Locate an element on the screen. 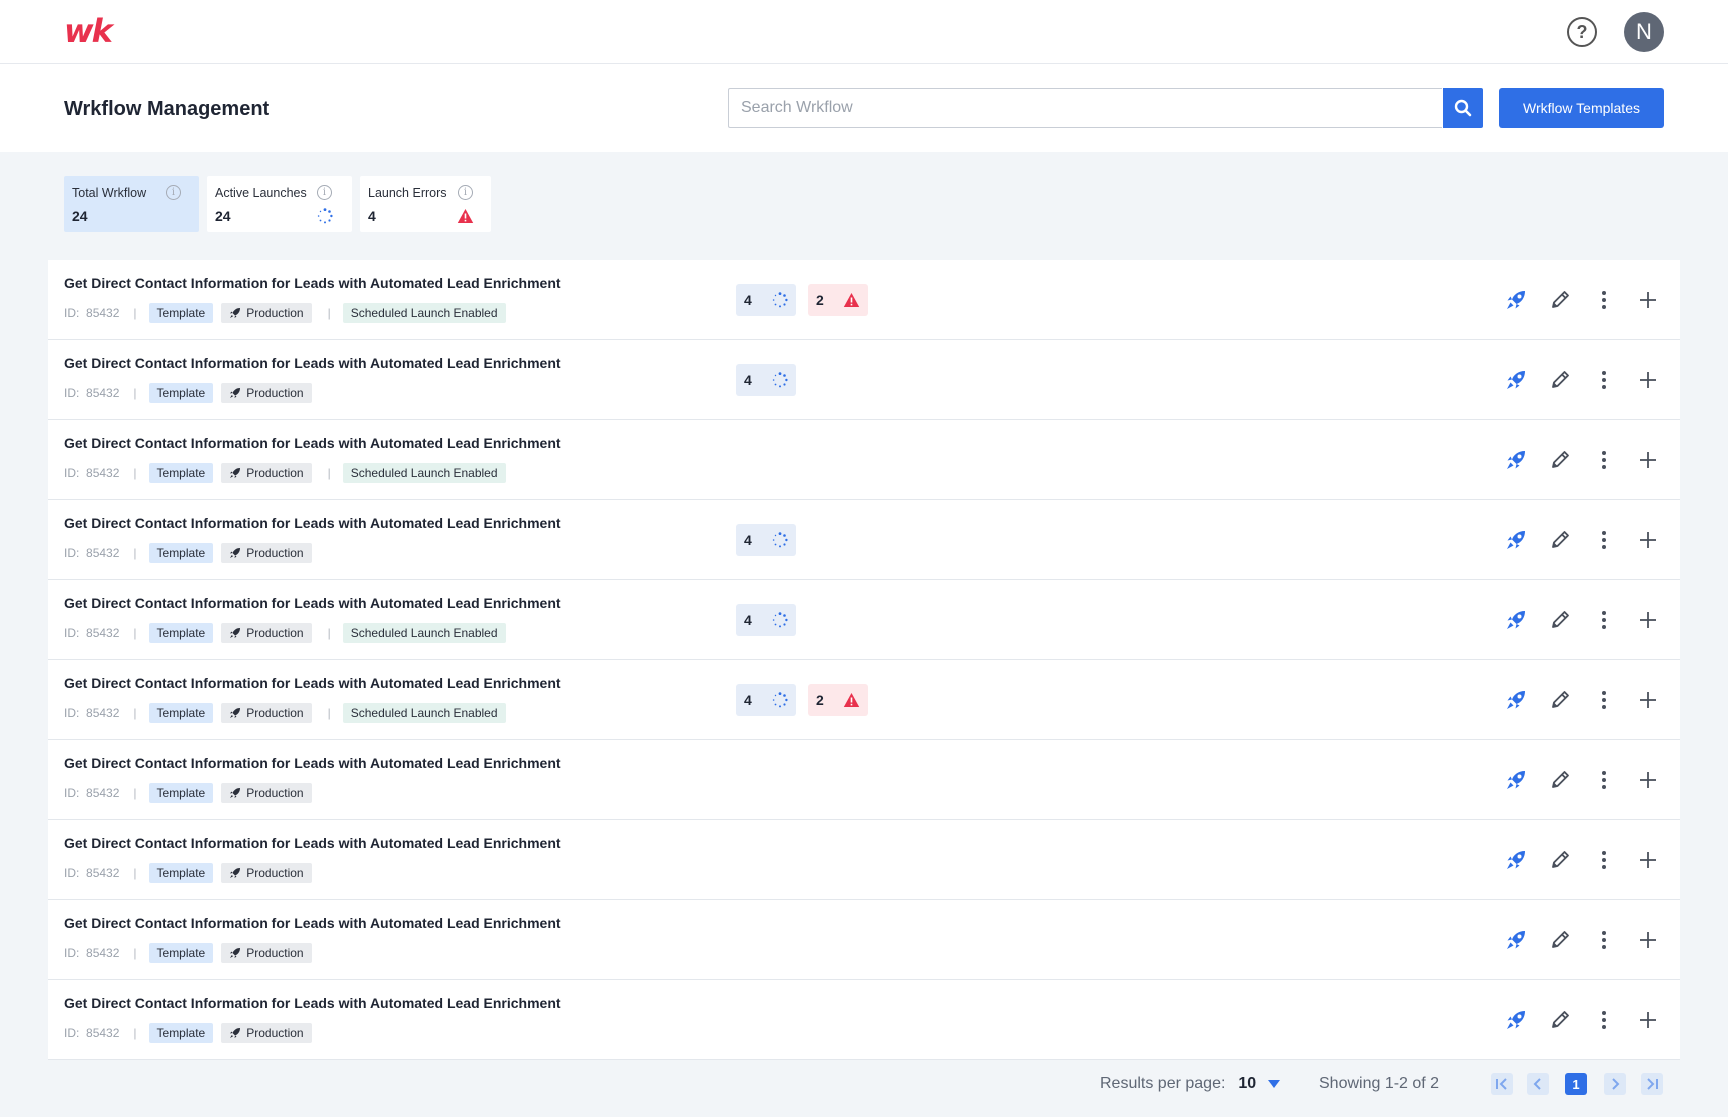 The height and width of the screenshot is (1117, 1728). caret-down-icon is located at coordinates (1274, 1084).